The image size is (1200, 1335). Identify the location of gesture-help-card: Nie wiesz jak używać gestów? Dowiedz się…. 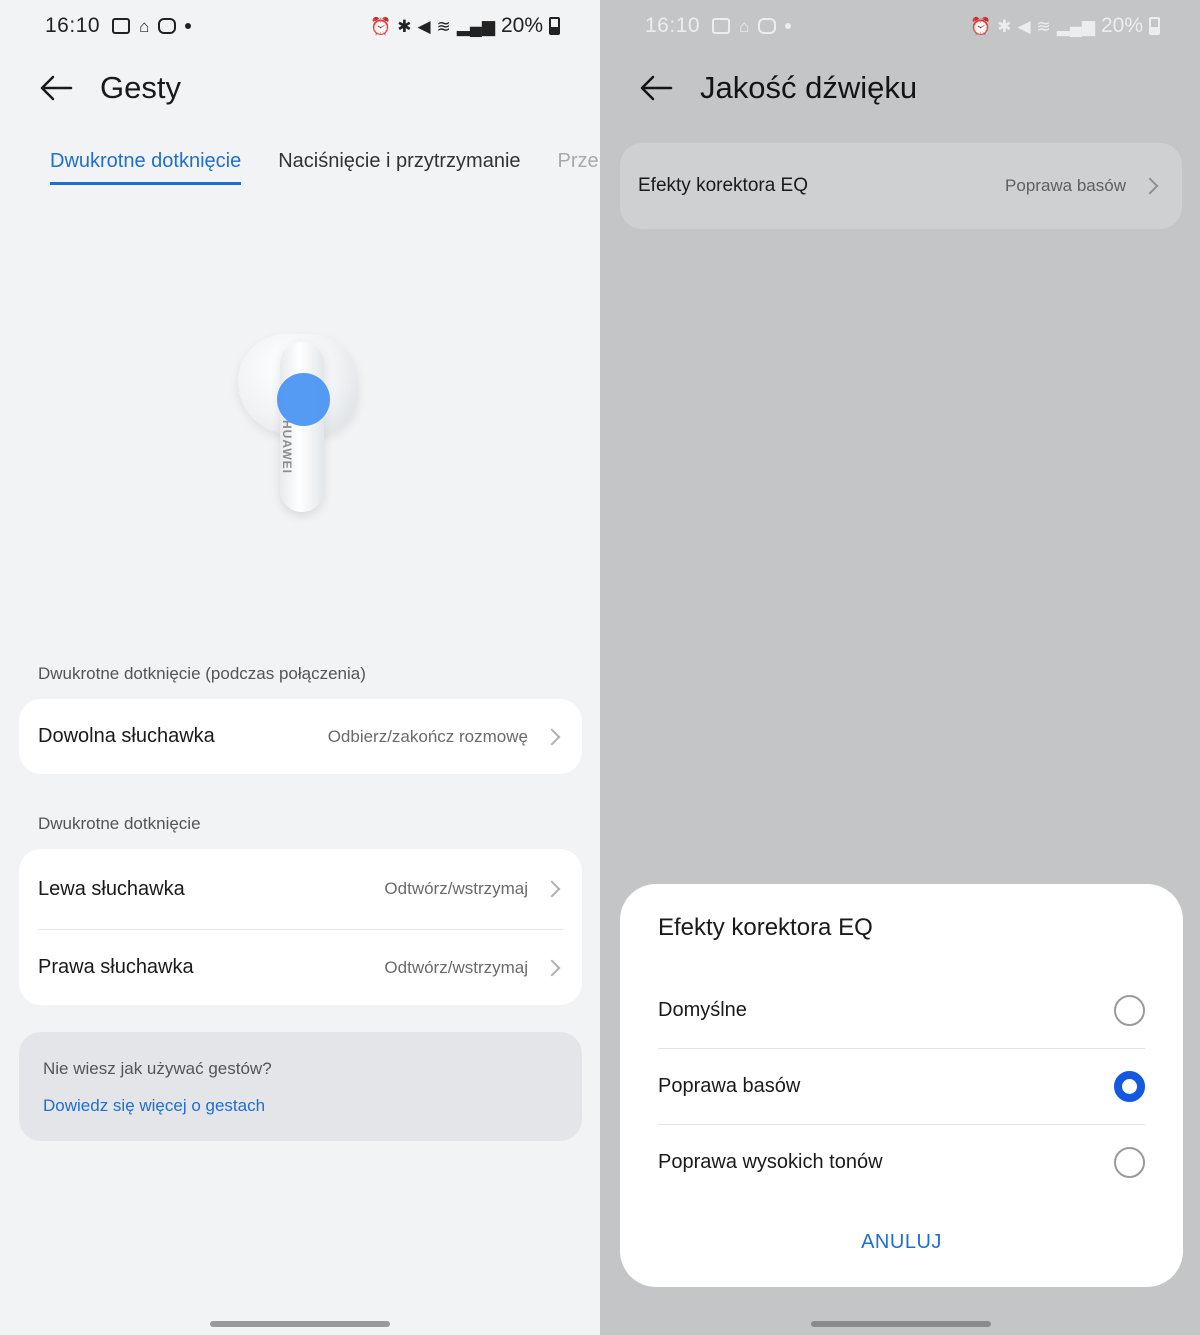
(300, 1086).